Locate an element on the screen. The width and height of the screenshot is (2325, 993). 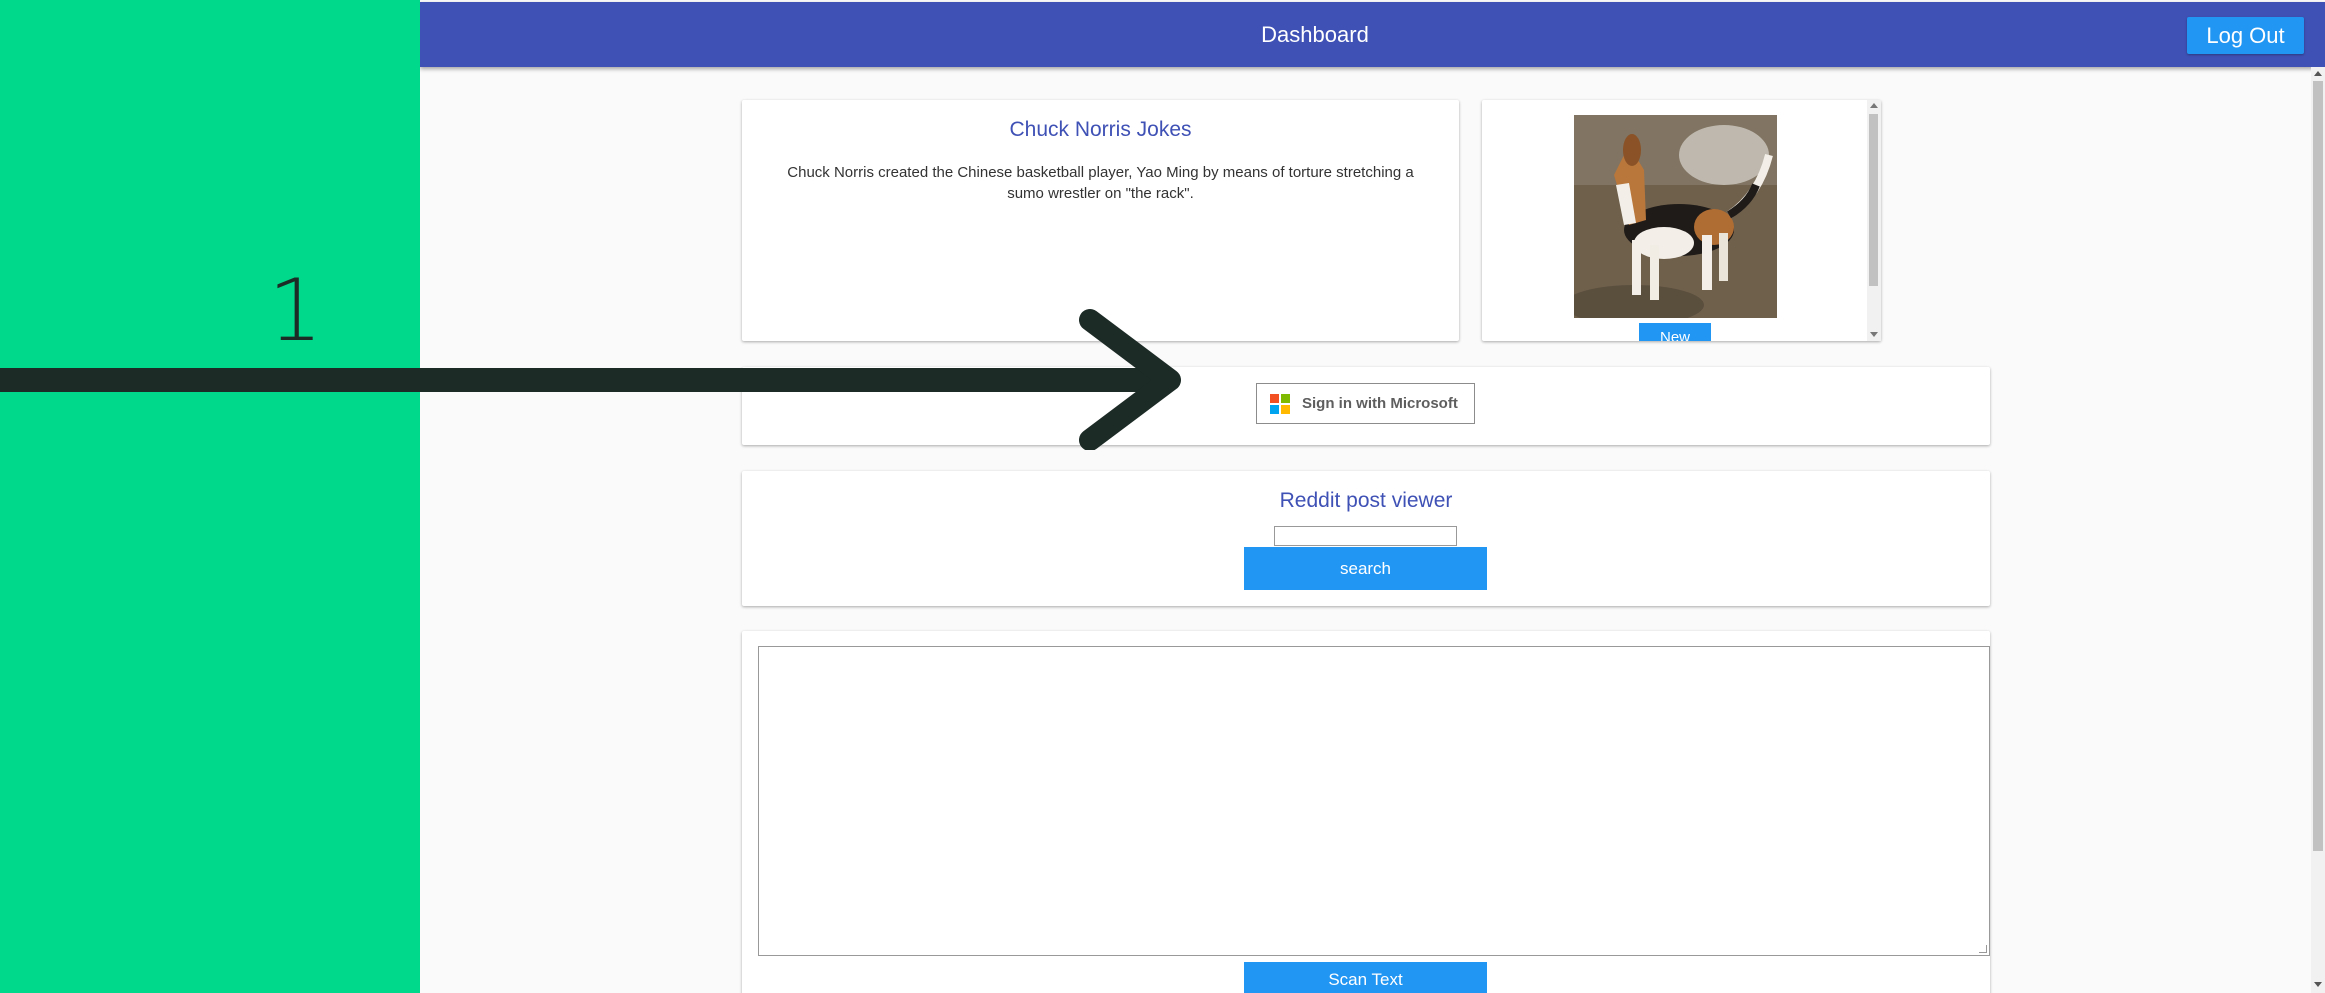
reddit-search-input is located at coordinates (1365, 536).